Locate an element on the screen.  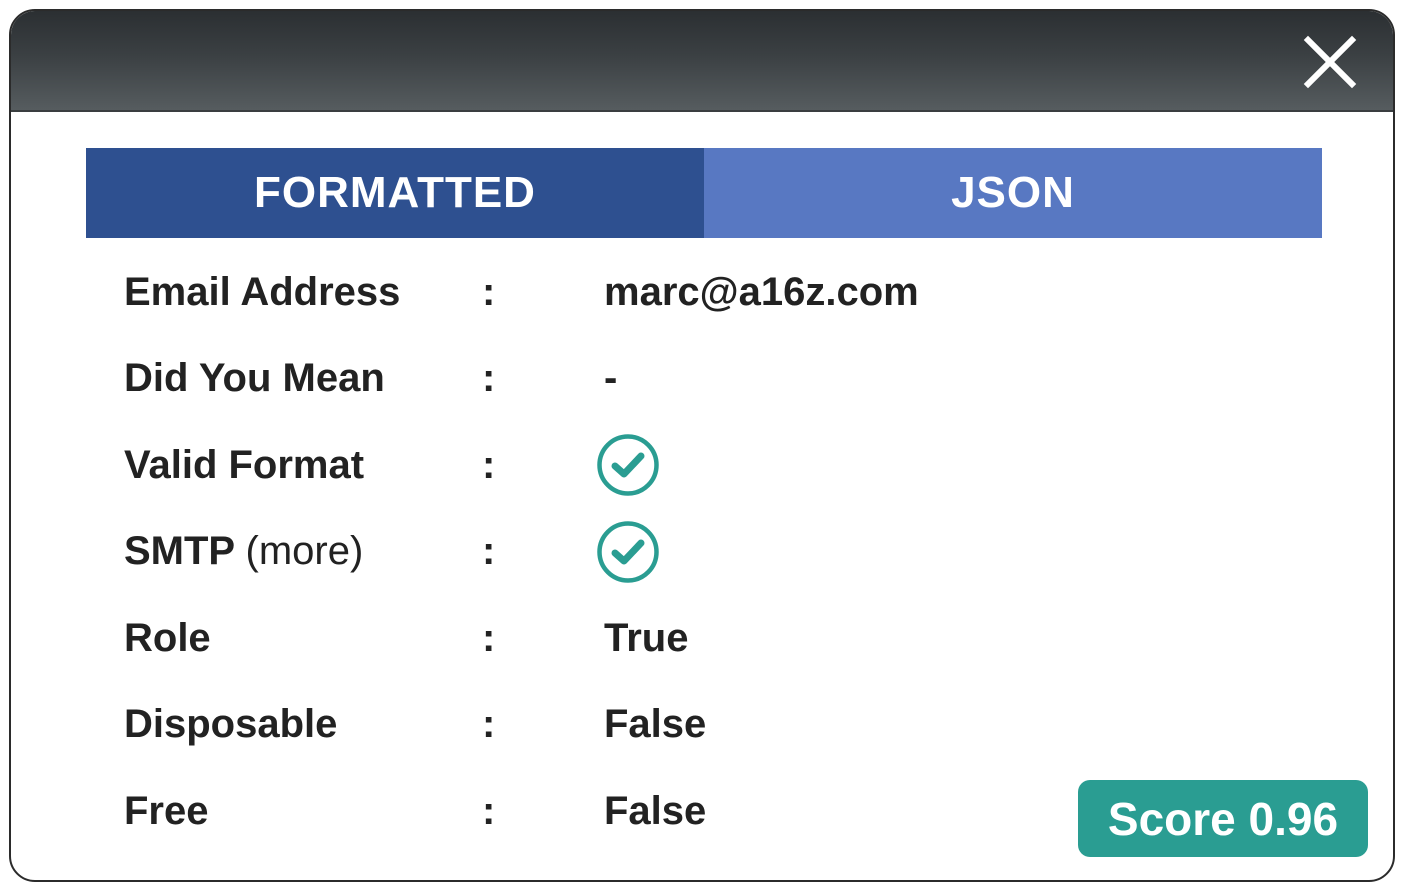
row-value: True is located at coordinates (646, 637).